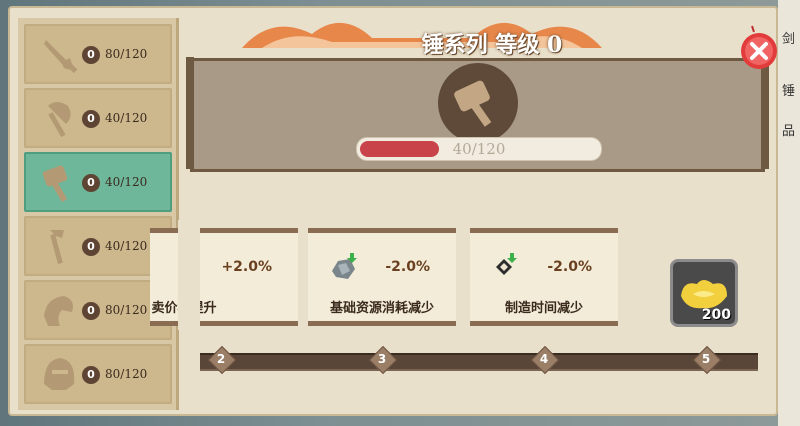 Image resolution: width=800 pixels, height=426 pixels. Describe the element at coordinates (61, 57) in the screenshot. I see `sword-icon` at that location.